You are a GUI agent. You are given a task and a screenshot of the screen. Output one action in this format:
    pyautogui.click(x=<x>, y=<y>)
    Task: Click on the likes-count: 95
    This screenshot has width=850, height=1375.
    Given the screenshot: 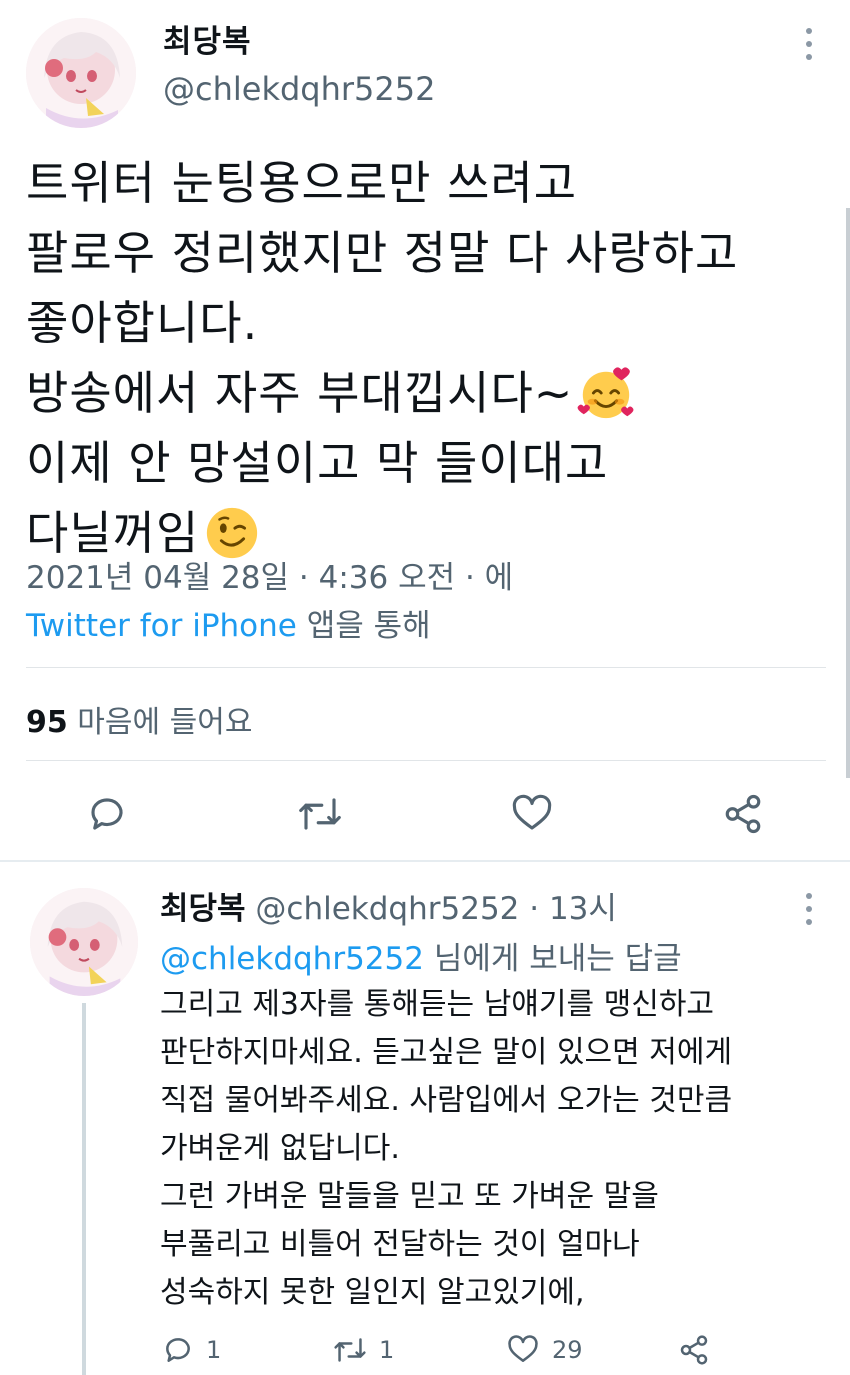 What is the action you would take?
    pyautogui.click(x=47, y=722)
    